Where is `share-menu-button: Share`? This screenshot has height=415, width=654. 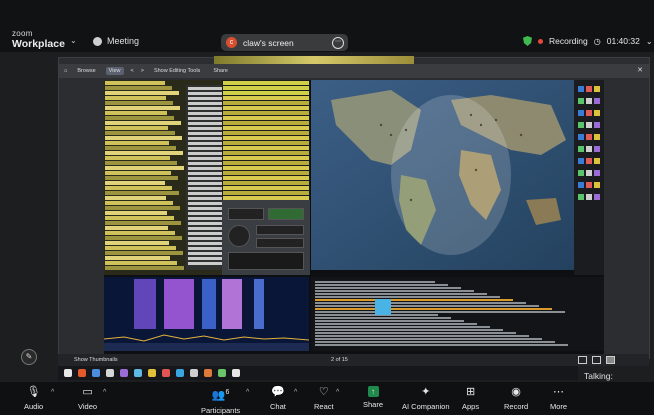
share-menu-button: Share is located at coordinates (220, 71).